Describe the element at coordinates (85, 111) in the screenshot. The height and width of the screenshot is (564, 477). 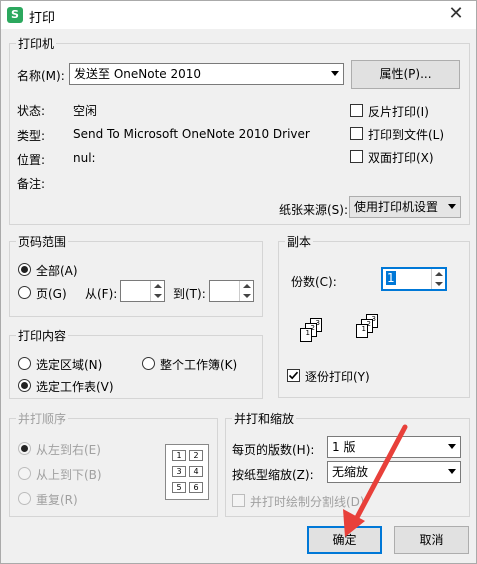
I see `status-value: 空闲` at that location.